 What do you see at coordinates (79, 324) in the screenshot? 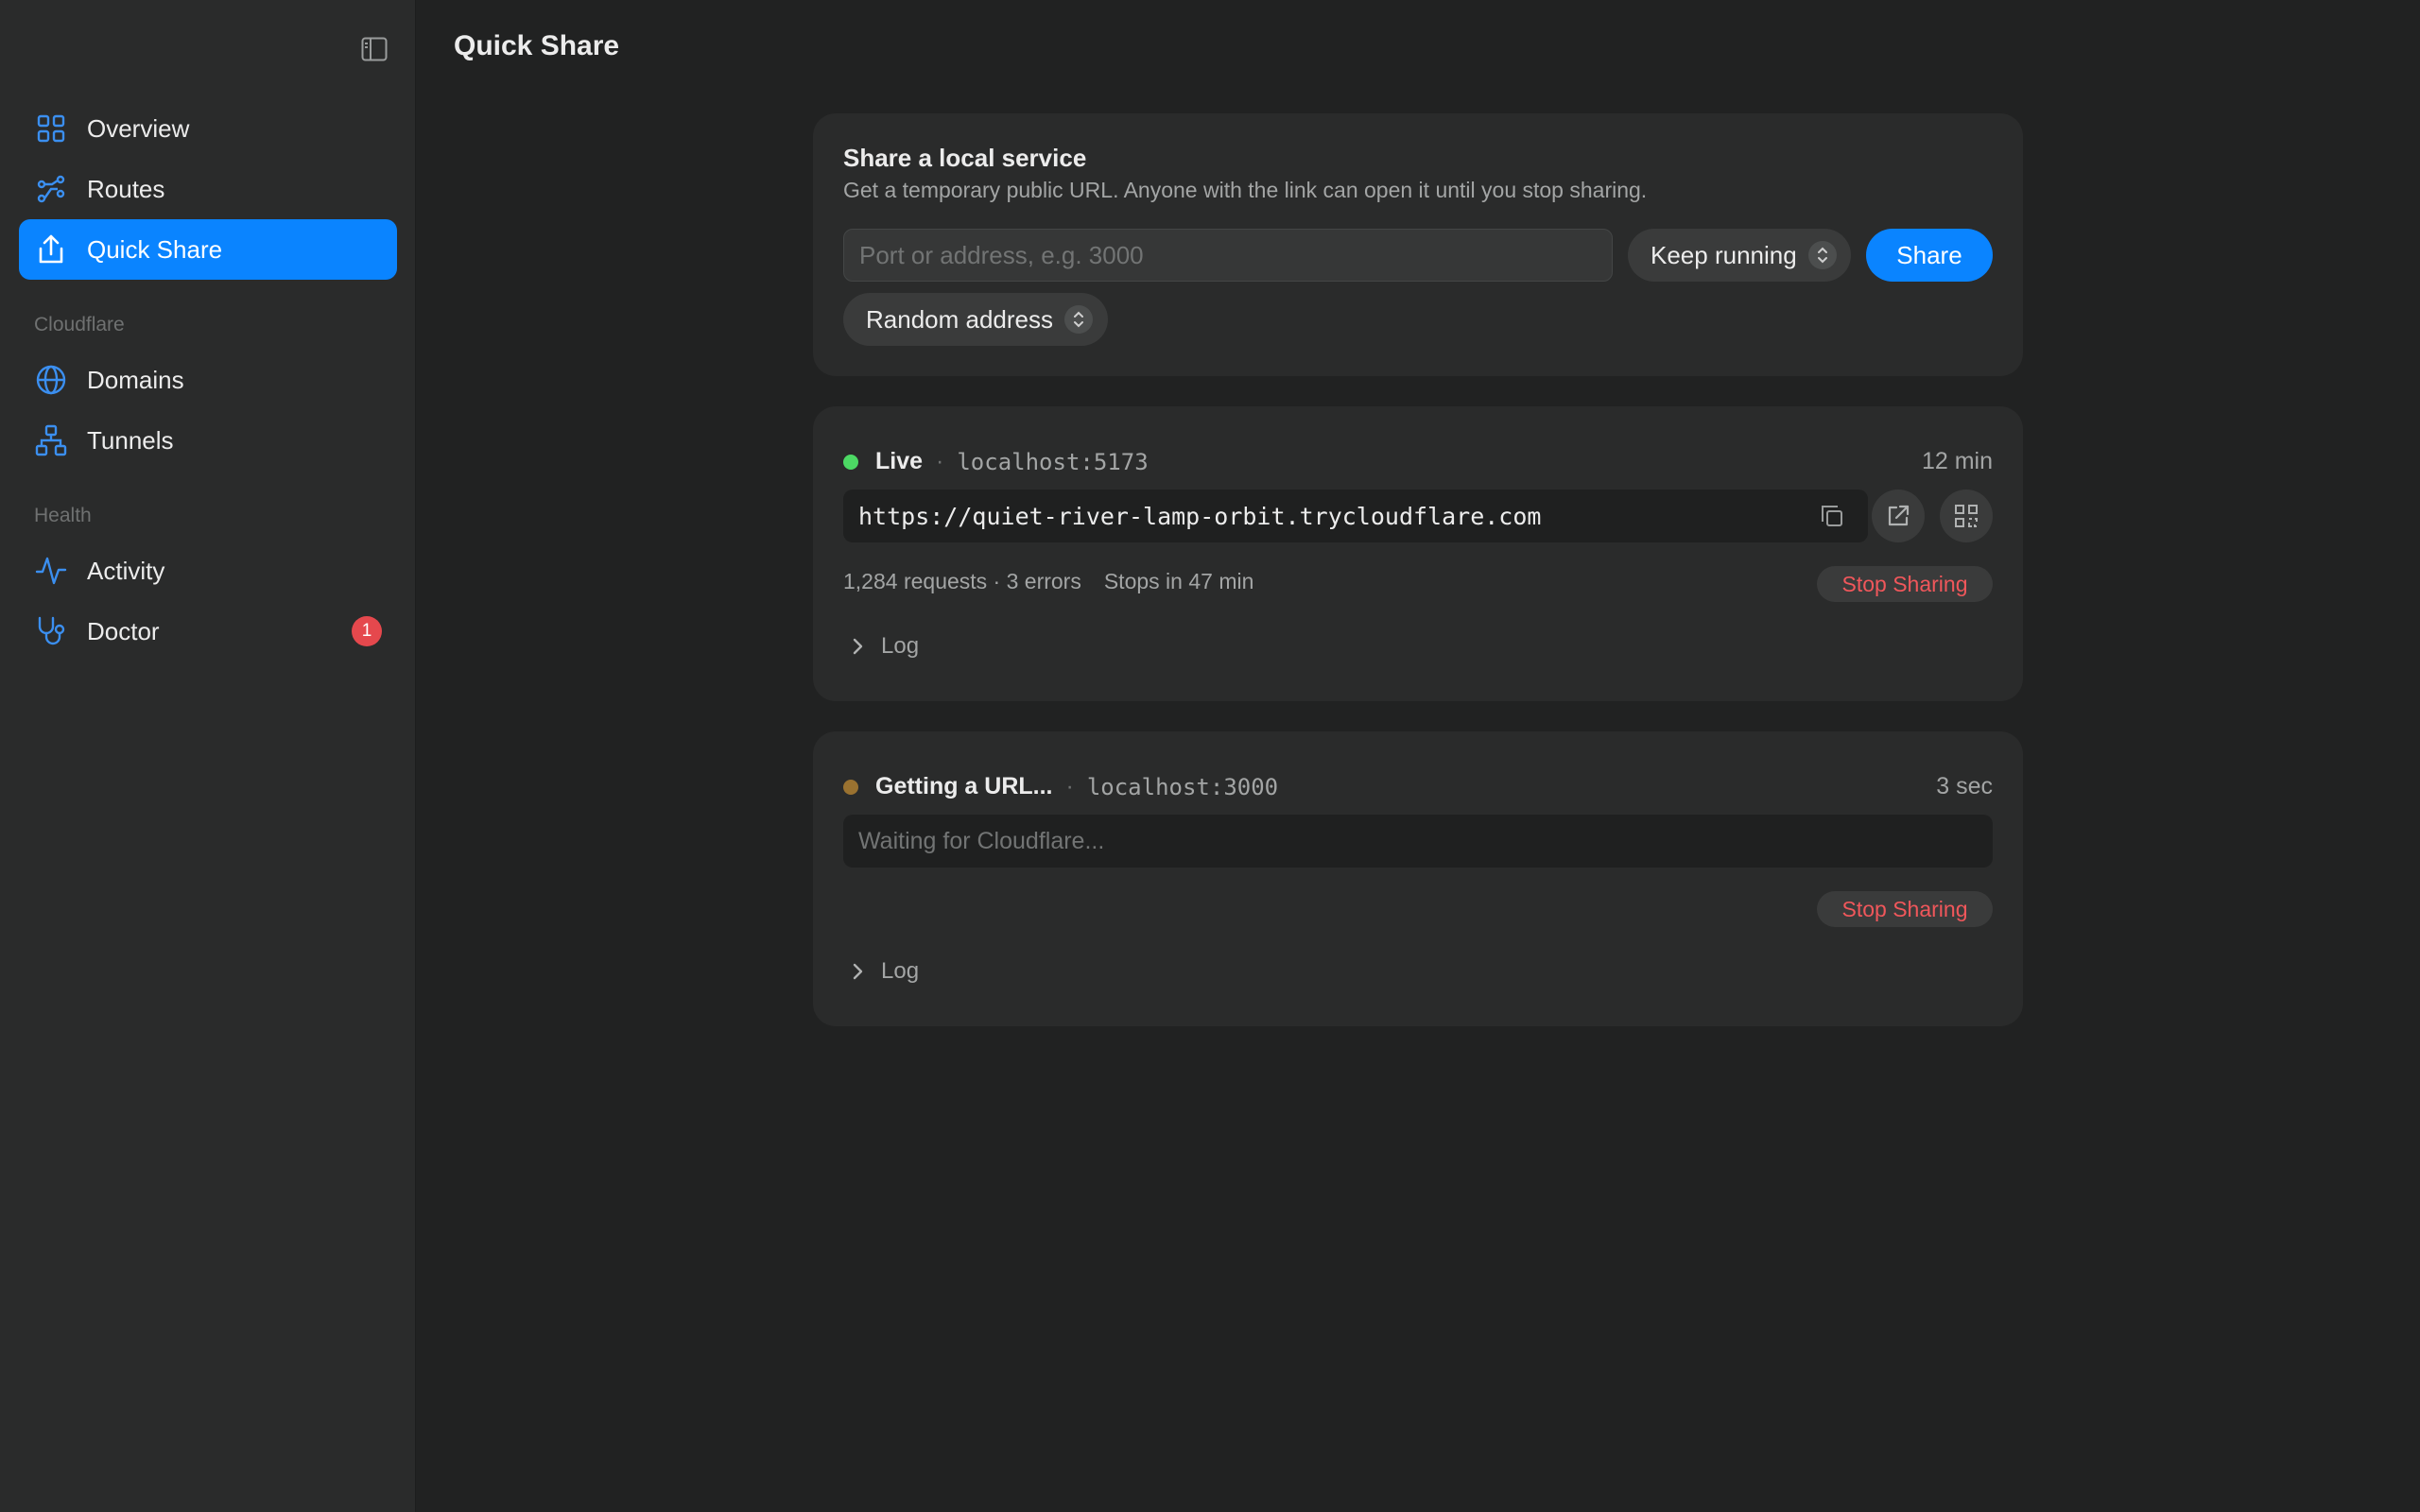
I see `section-label-cloudflare: Cloudflare` at bounding box center [79, 324].